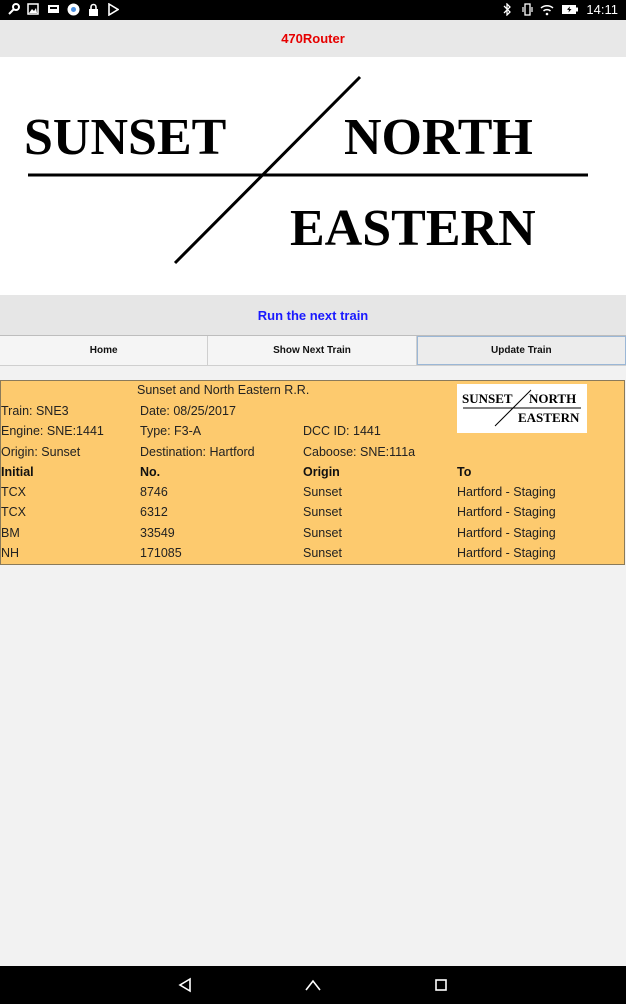  What do you see at coordinates (552, 398) in the screenshot?
I see `mini-logo-north: NORTH` at bounding box center [552, 398].